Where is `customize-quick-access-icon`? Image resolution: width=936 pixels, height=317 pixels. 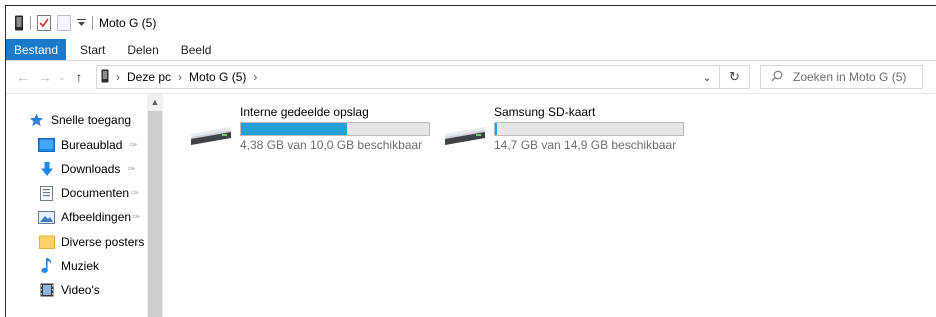 customize-quick-access-icon is located at coordinates (81, 23).